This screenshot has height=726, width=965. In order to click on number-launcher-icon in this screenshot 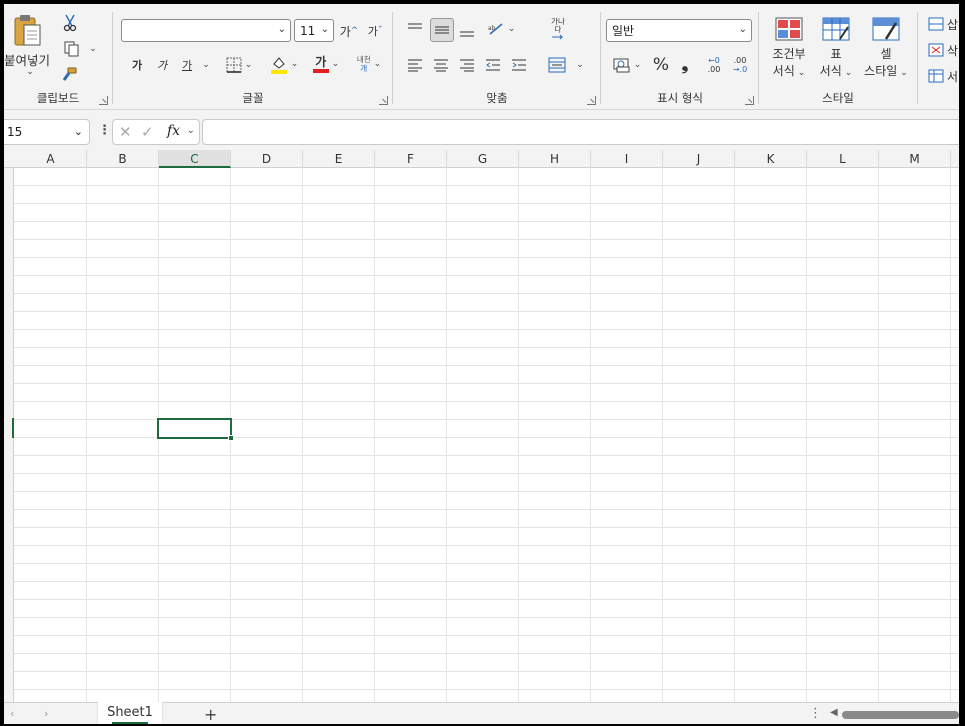, I will do `click(749, 100)`.